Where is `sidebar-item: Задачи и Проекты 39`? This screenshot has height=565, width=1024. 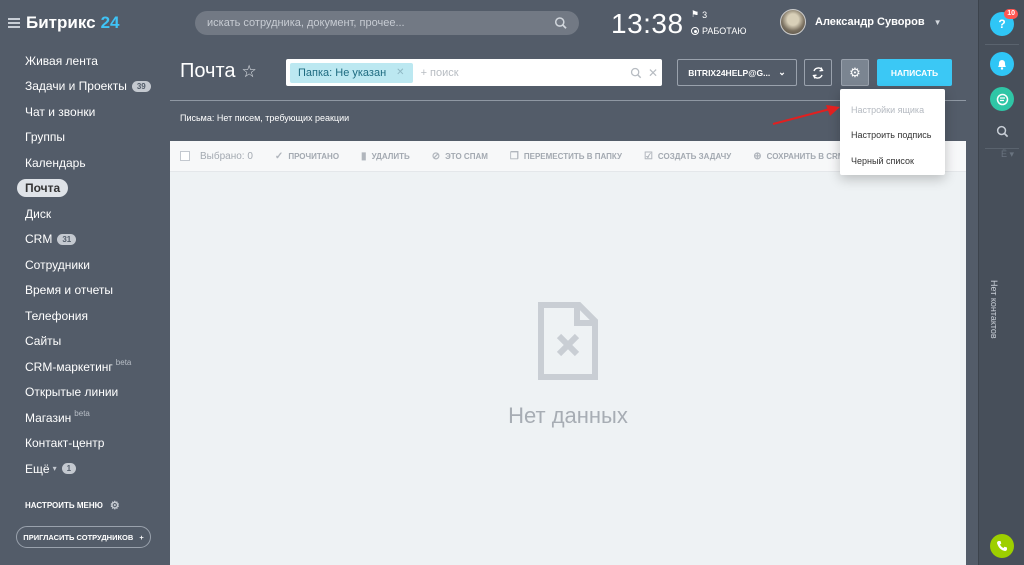
sidebar-item: Задачи и Проекты 39 is located at coordinates (85, 87).